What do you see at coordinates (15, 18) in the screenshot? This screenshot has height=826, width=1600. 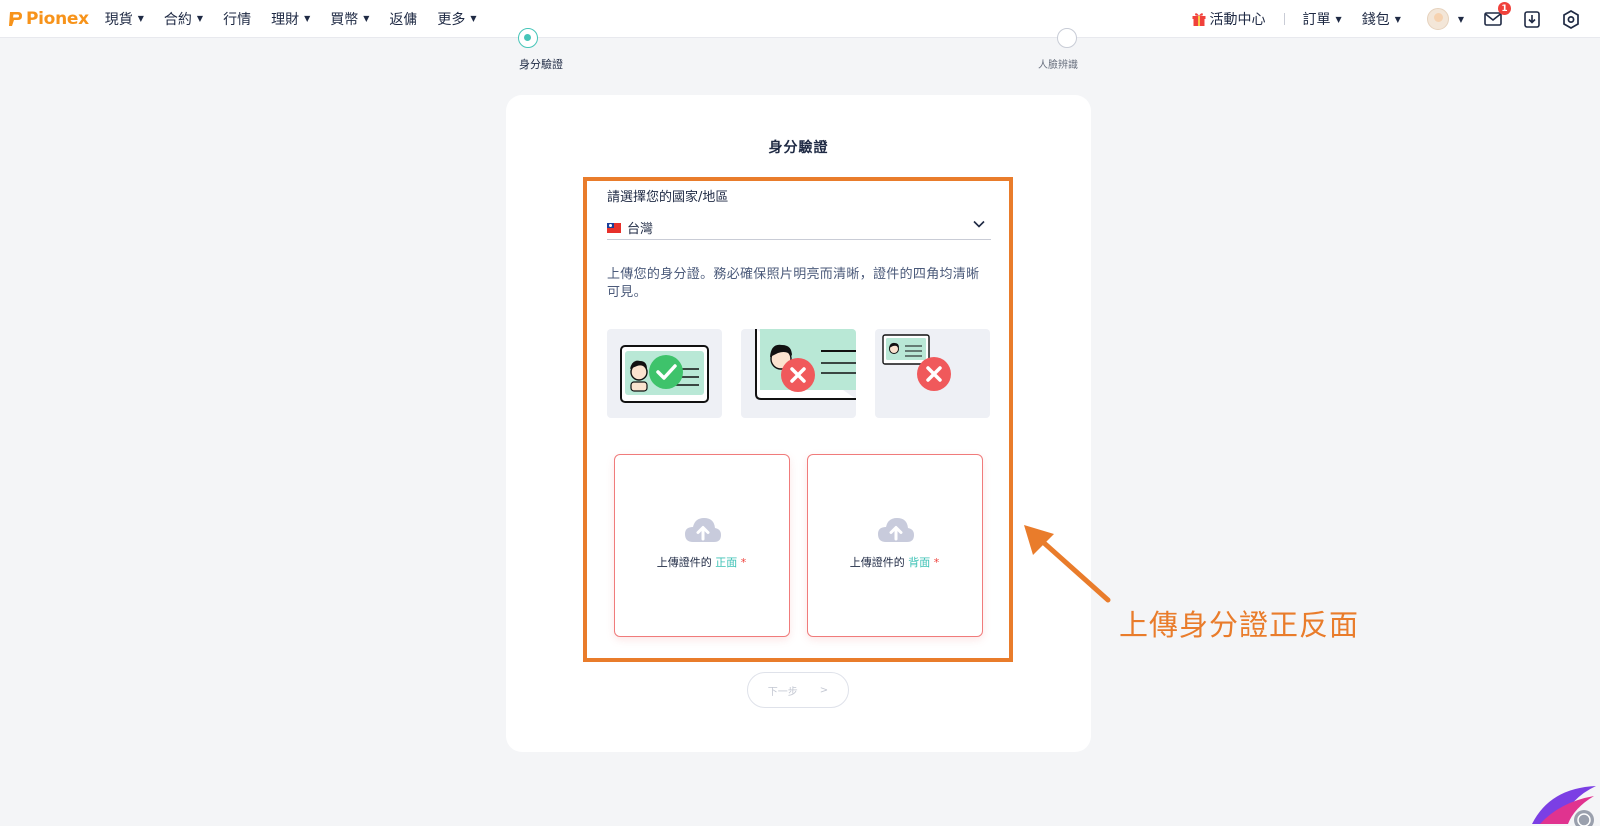 I see `pionex-logo-icon` at bounding box center [15, 18].